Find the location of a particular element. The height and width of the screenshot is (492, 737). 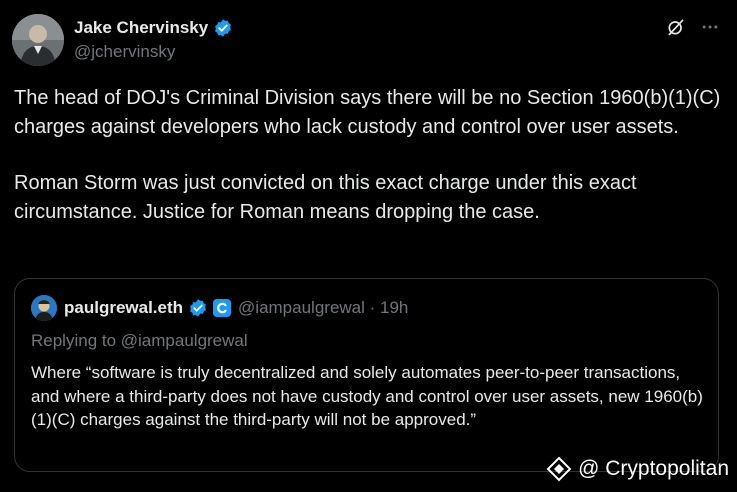

cryptopolitan-logo-icon is located at coordinates (559, 469).